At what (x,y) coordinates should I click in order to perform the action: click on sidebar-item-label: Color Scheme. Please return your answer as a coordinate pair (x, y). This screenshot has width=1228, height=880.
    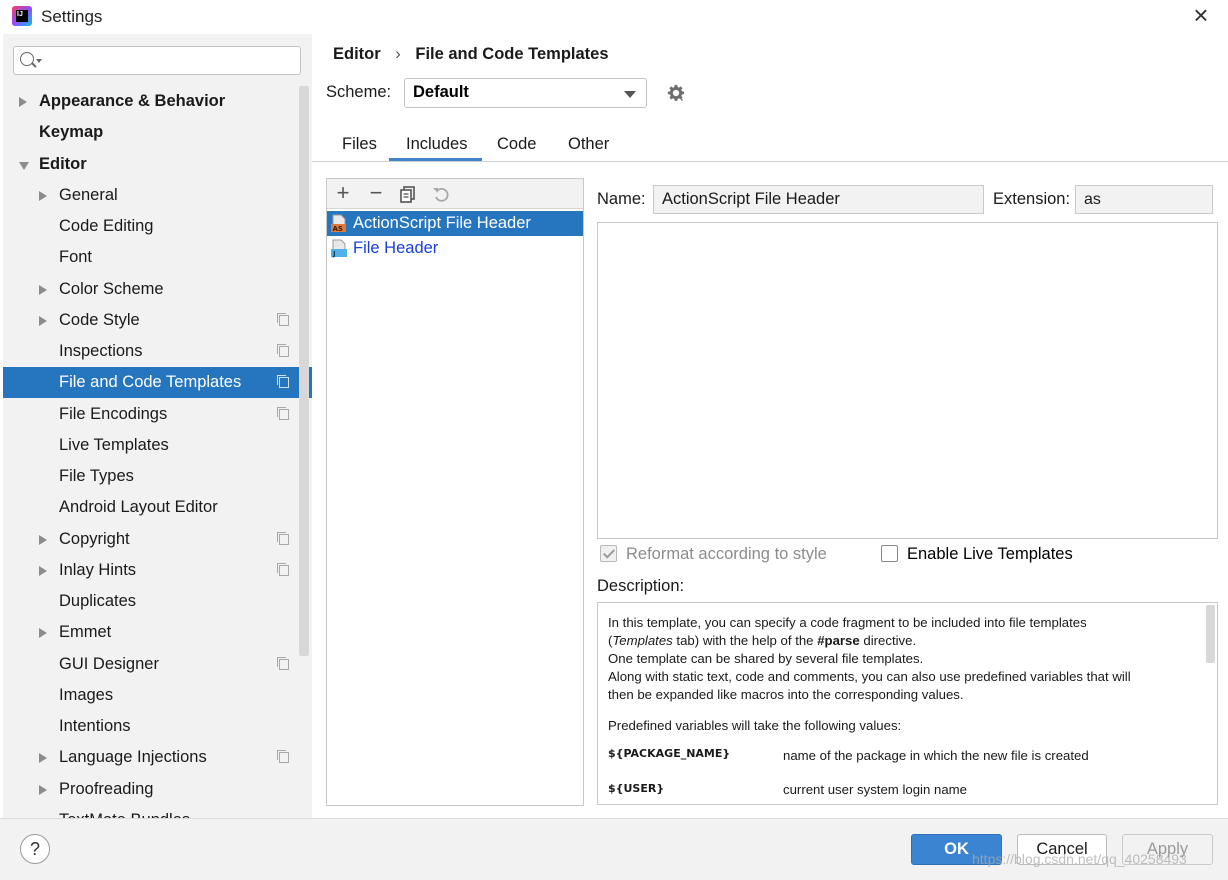
    Looking at the image, I should click on (111, 289).